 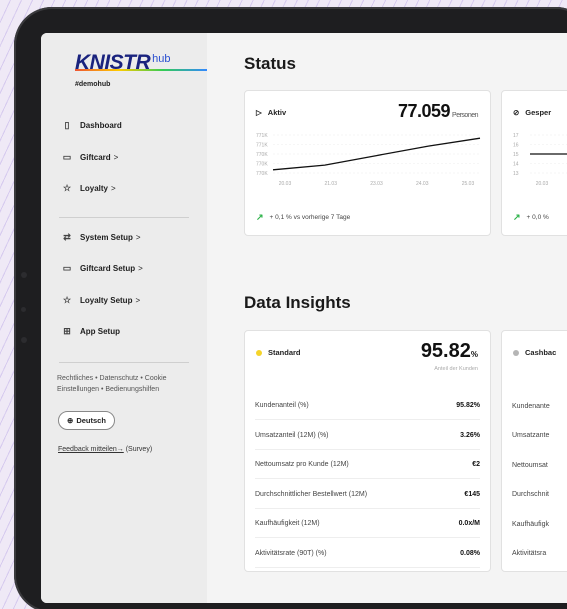 I want to click on segment-label: Standard, so click(x=284, y=352).